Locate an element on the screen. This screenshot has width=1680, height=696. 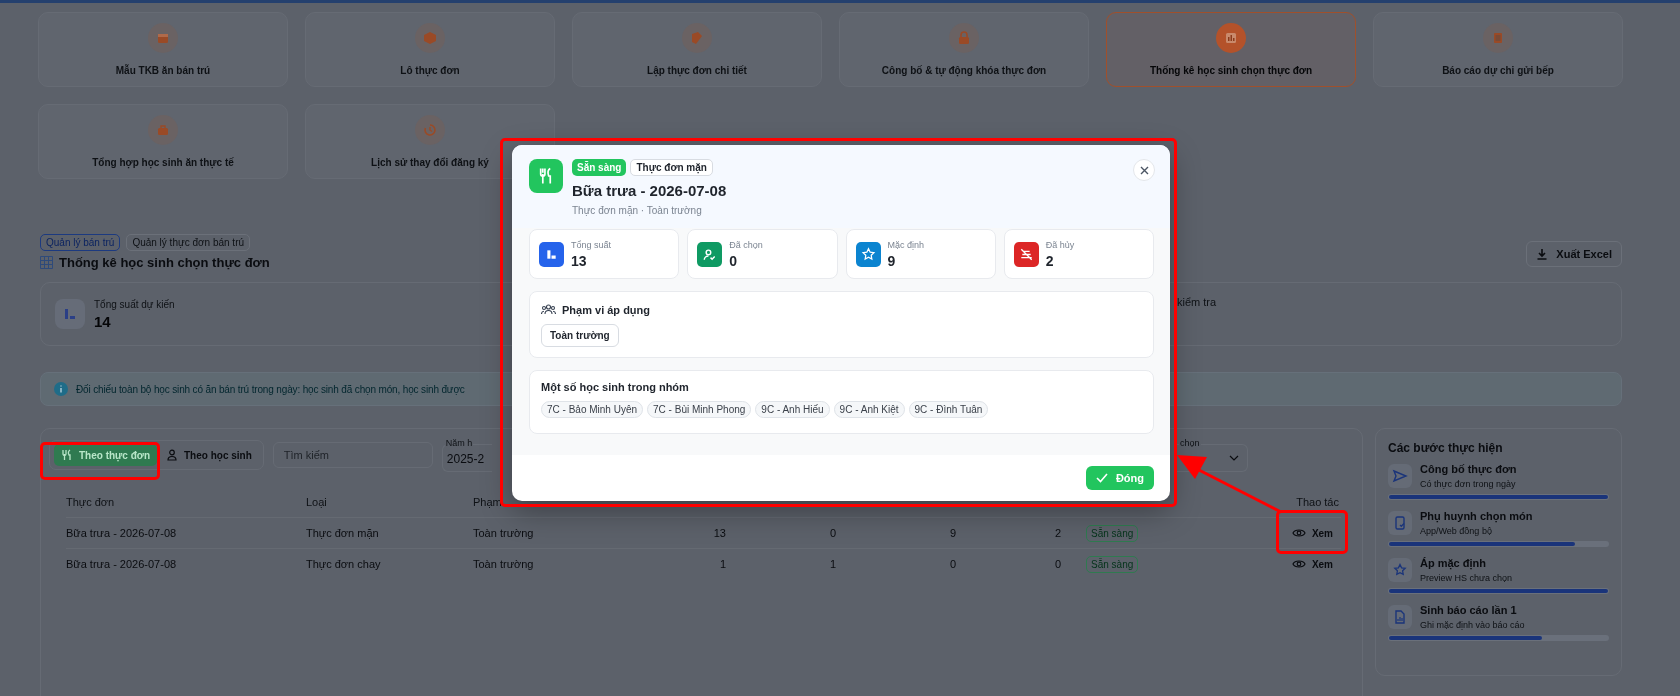
chevron-down-icon is located at coordinates (1234, 458).